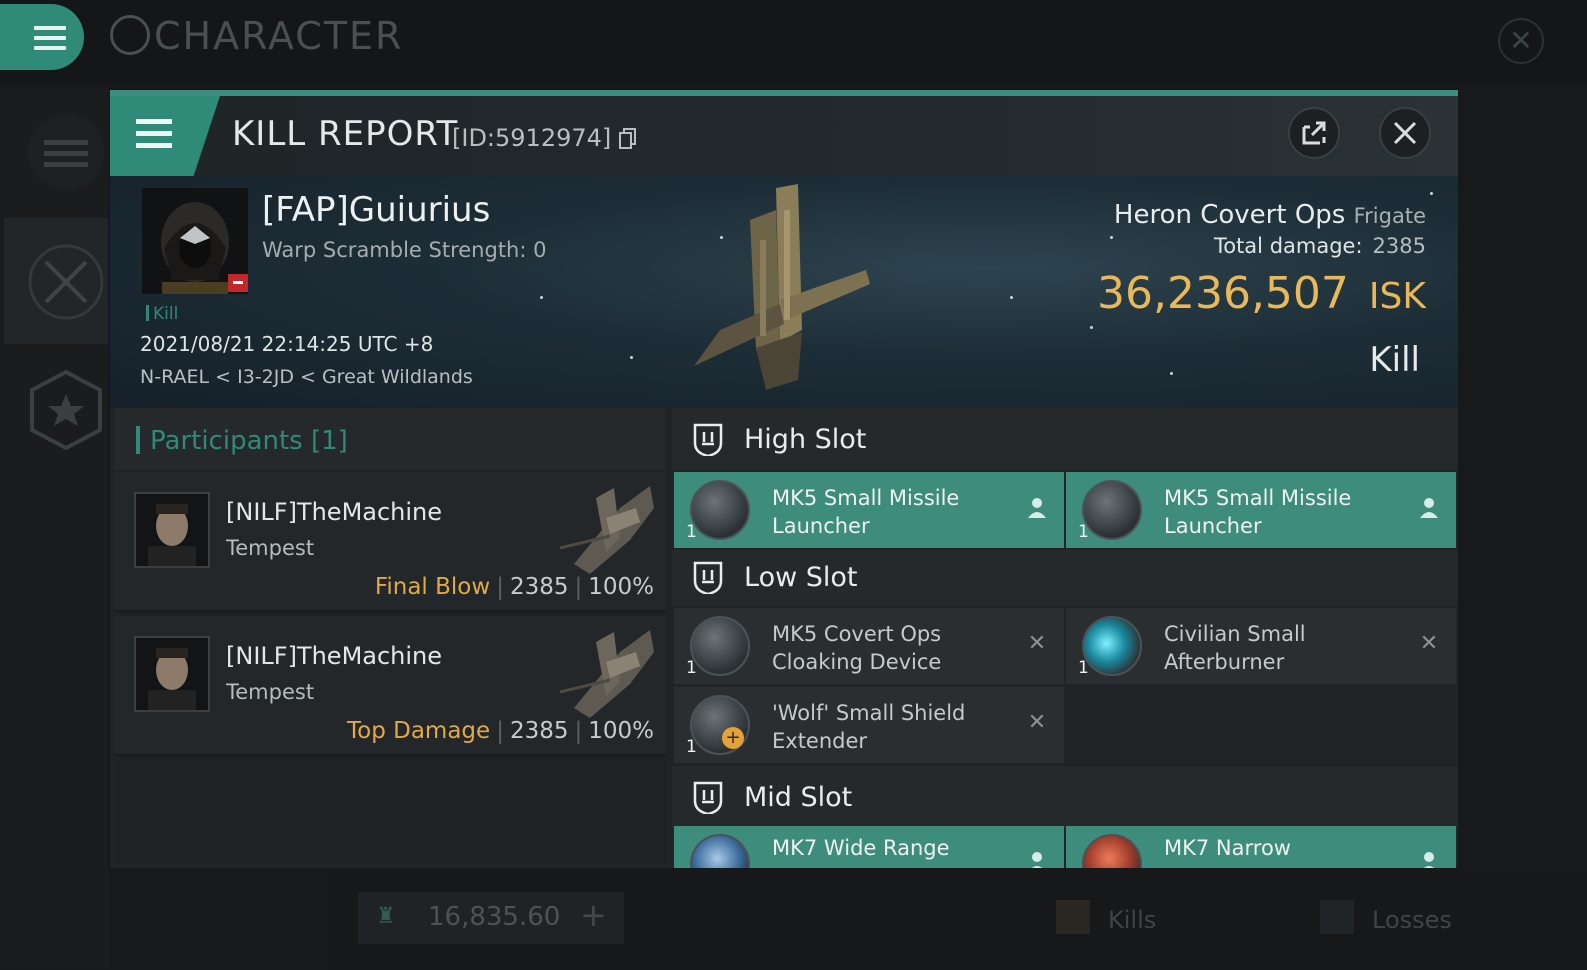 The height and width of the screenshot is (970, 1587). Describe the element at coordinates (621, 587) in the screenshot. I see `participant-percent: 100%` at that location.